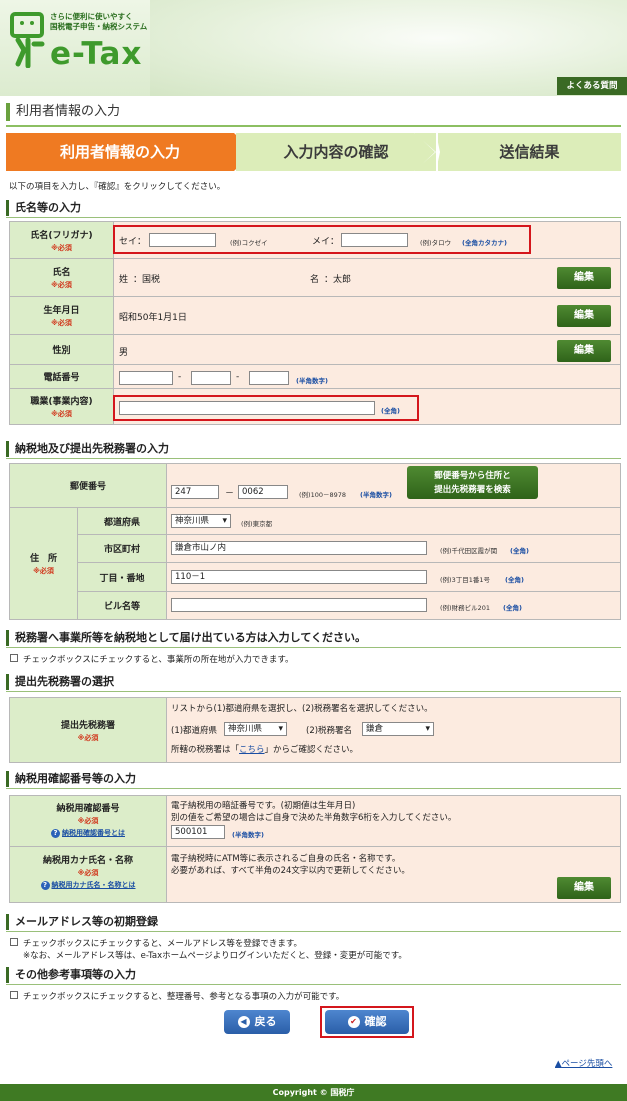 The image size is (627, 1101). What do you see at coordinates (255, 729) in the screenshot?
I see `tax-office-pref-select: 神奈川県` at bounding box center [255, 729].